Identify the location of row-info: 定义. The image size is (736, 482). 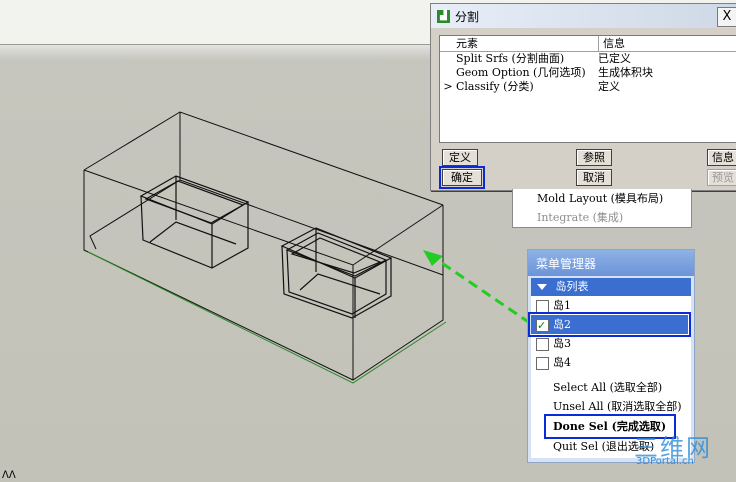
(609, 86).